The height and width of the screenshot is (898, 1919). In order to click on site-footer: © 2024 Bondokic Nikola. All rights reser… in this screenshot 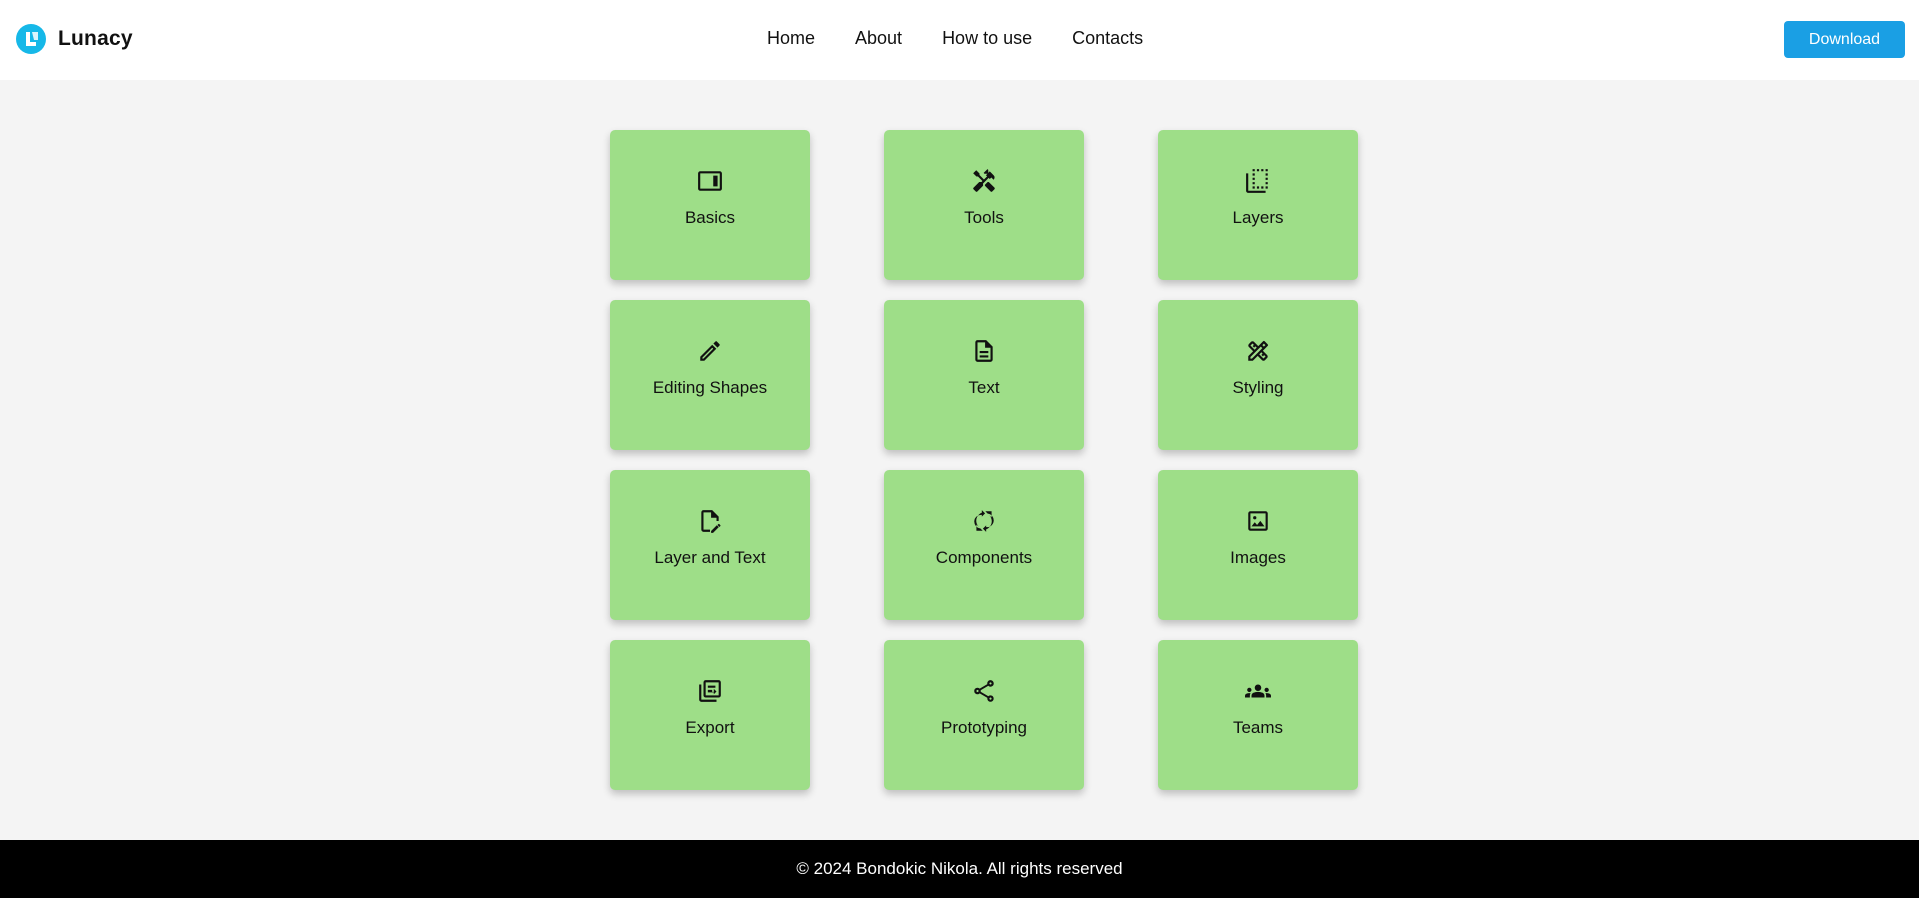, I will do `click(959, 869)`.